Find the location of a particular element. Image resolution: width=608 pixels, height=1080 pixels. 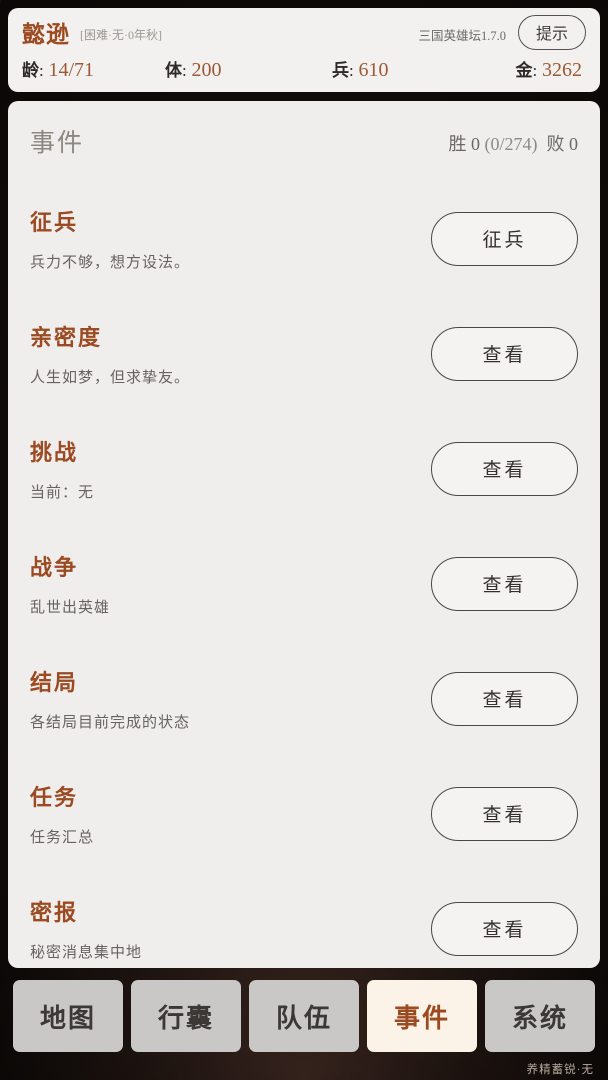

stat-stamina: 体: 200 is located at coordinates (218, 69).